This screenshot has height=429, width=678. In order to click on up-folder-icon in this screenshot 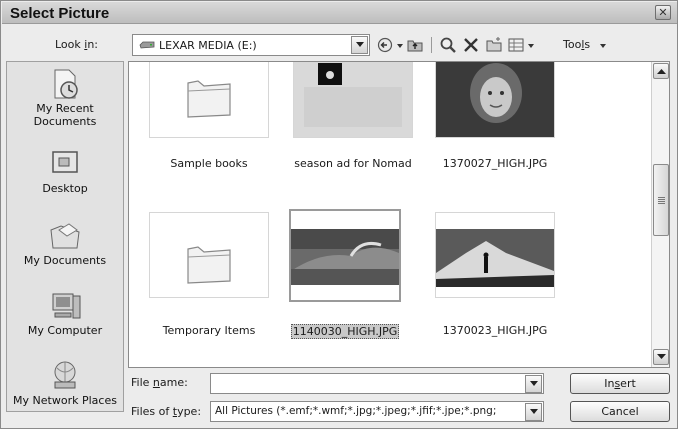, I will do `click(415, 45)`.